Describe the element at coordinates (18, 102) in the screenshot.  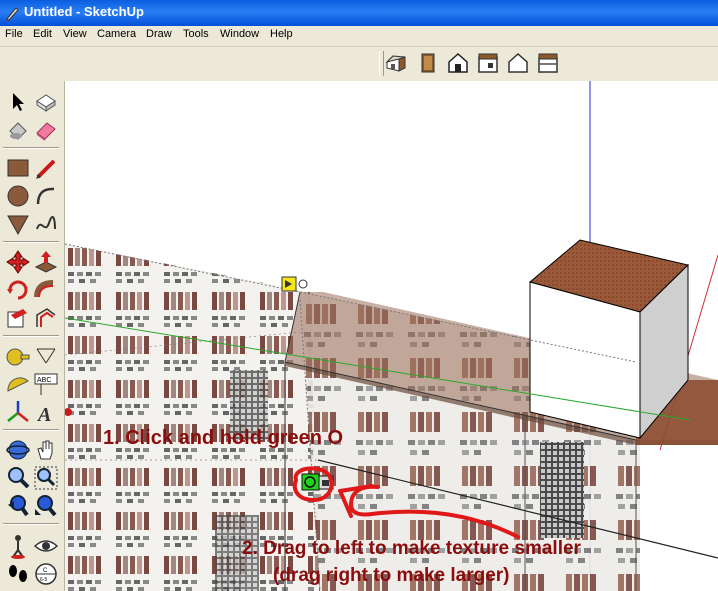
I see `select-tool-icon` at that location.